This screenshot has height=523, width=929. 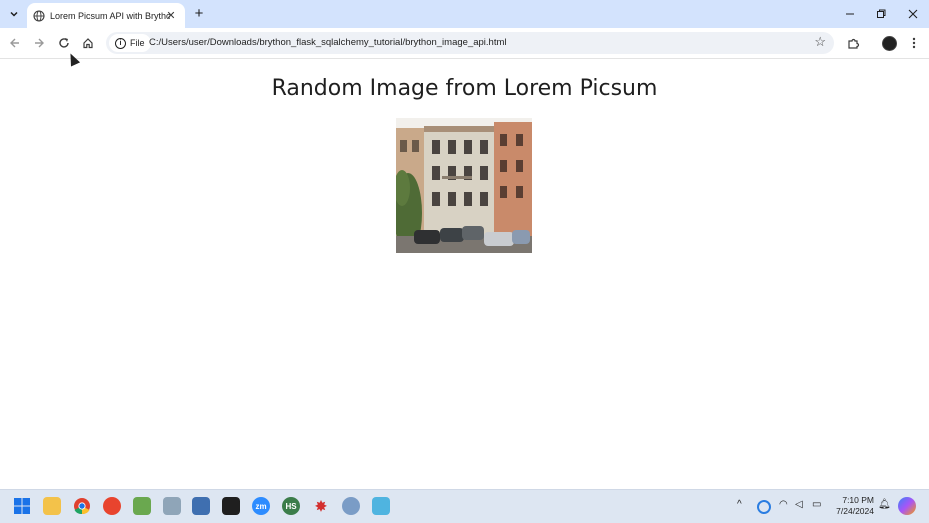 I want to click on restore-button, so click(x=881, y=14).